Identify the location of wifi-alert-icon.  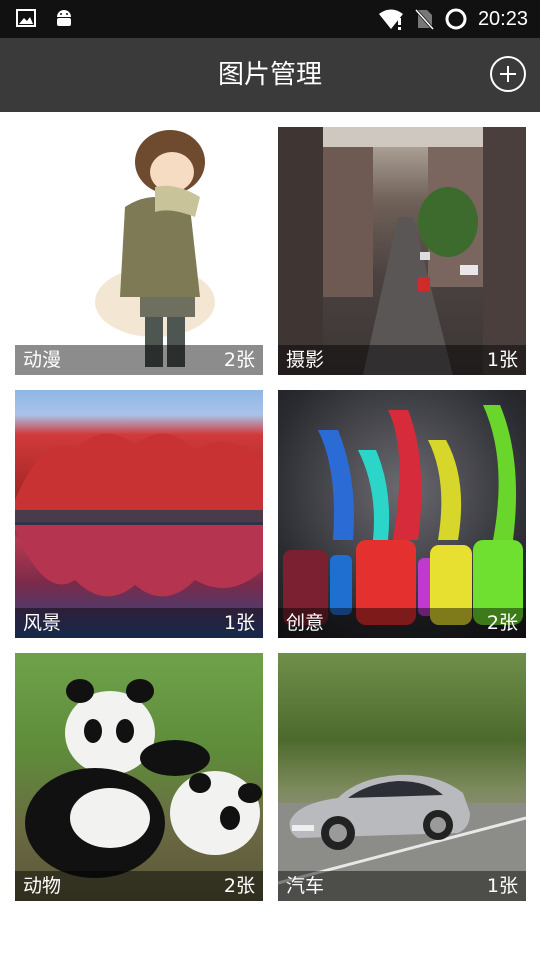
(391, 19).